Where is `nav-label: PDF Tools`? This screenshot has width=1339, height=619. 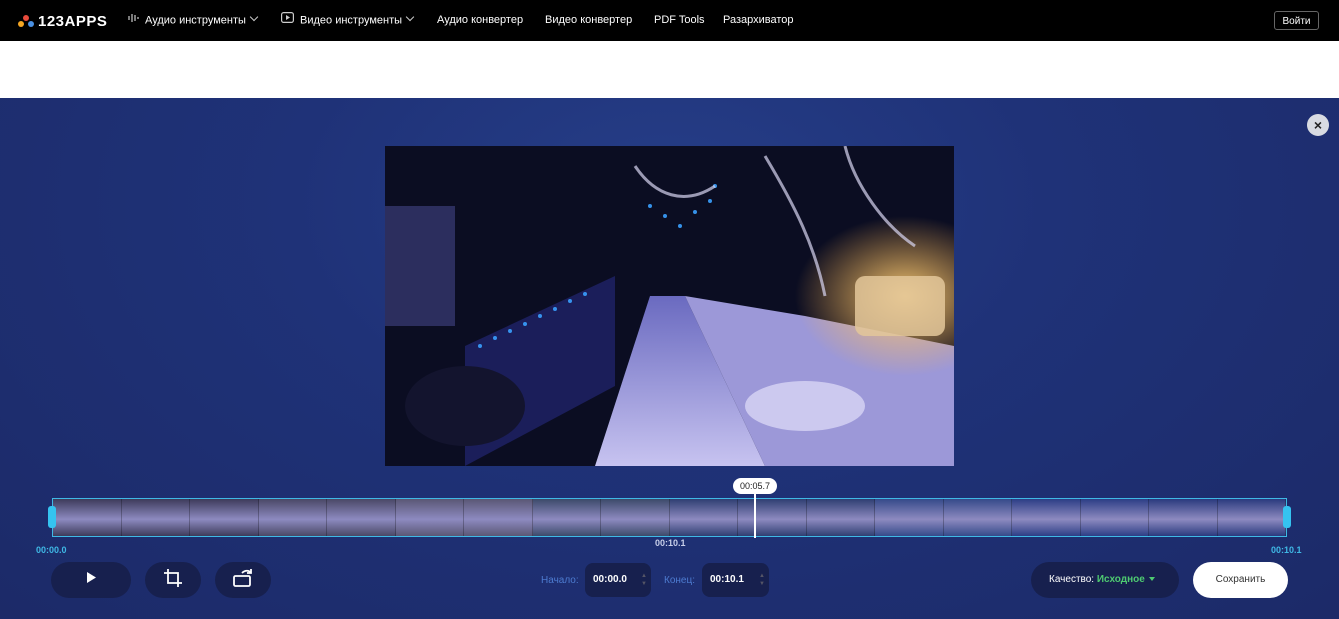 nav-label: PDF Tools is located at coordinates (679, 20).